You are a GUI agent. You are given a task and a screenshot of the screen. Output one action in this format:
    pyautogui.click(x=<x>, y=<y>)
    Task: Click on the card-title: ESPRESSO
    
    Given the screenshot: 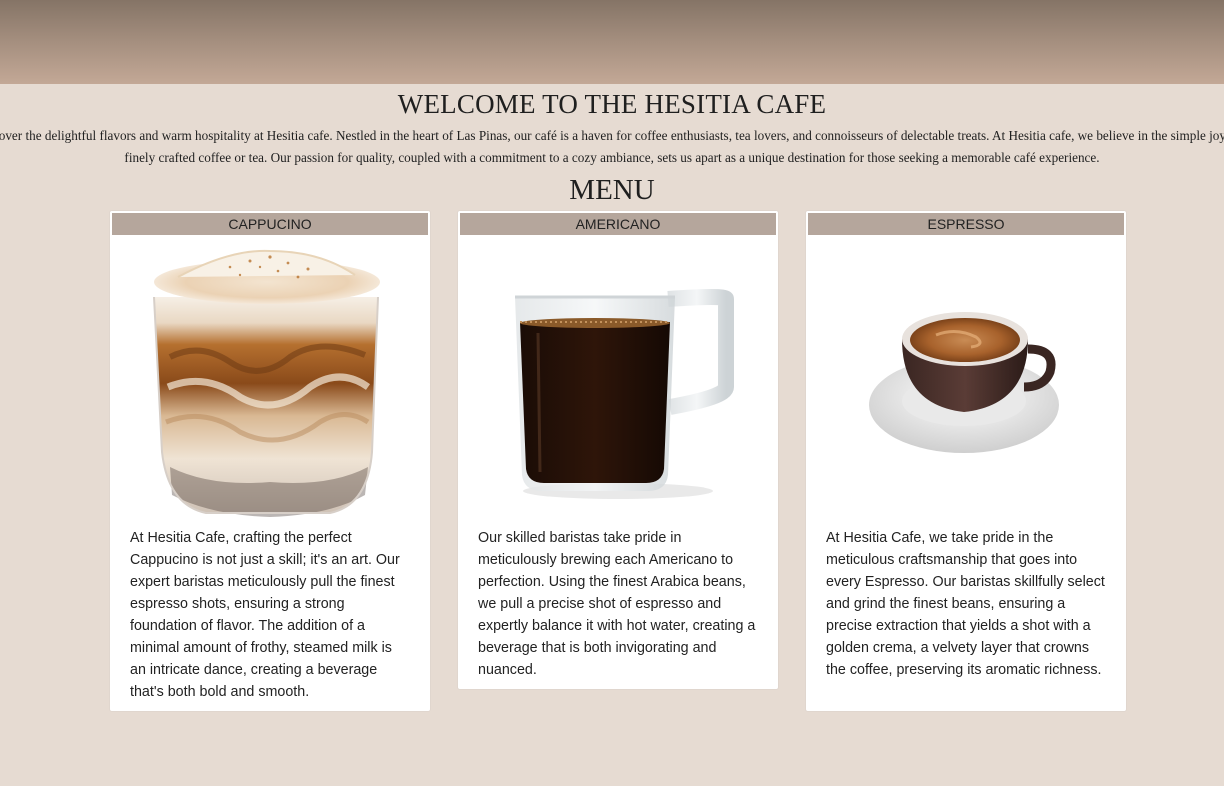 What is the action you would take?
    pyautogui.click(x=966, y=224)
    